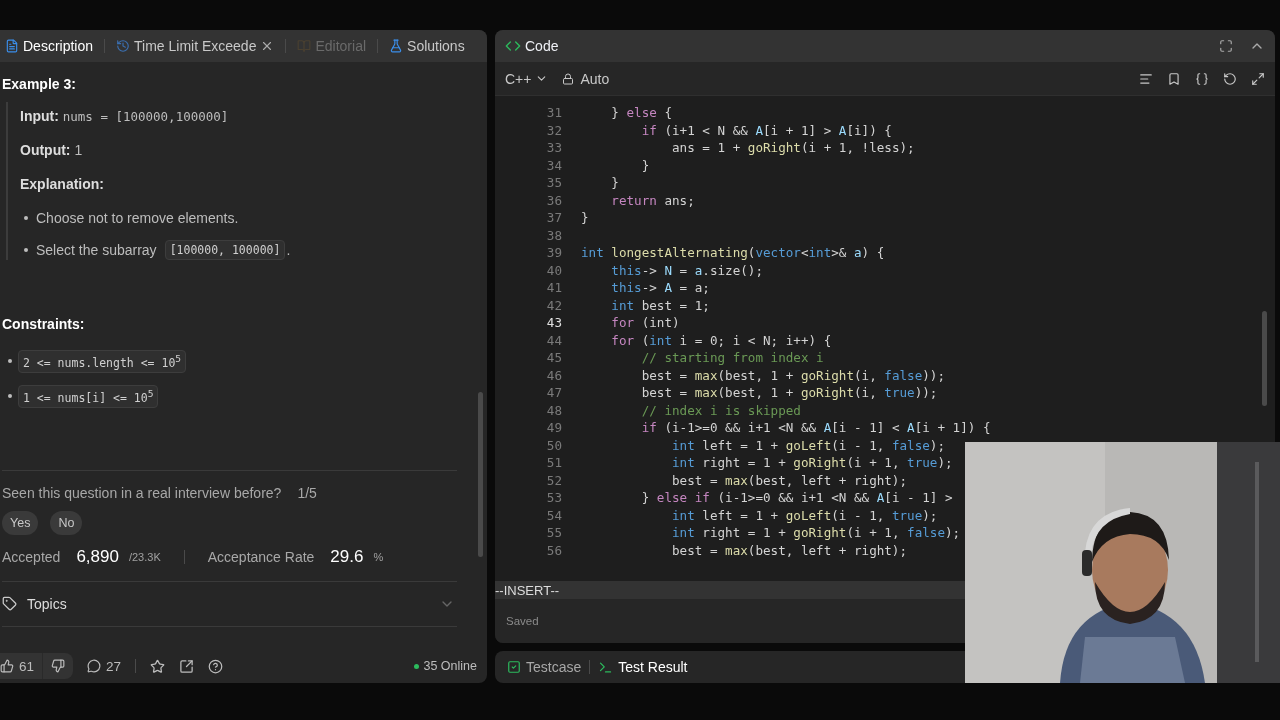 This screenshot has height=720, width=1280. Describe the element at coordinates (553, 463) in the screenshot. I see `line-number: 51` at that location.